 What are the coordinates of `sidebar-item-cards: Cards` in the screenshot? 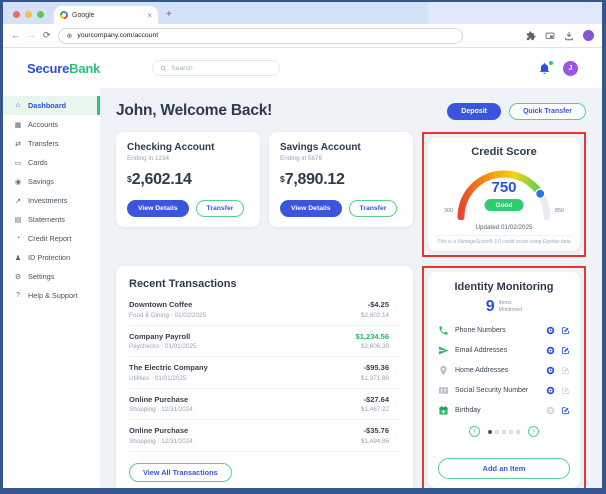 It's located at (51, 162).